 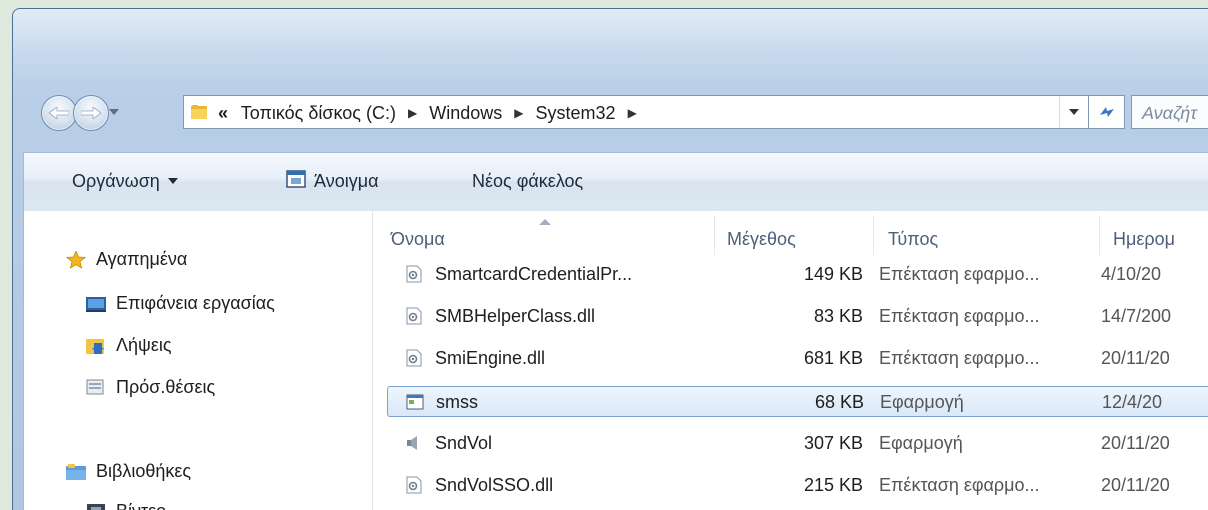 What do you see at coordinates (797, 443) in the screenshot?
I see `file-row: SndVol 307 KB Εφαρμογή 20/11/20` at bounding box center [797, 443].